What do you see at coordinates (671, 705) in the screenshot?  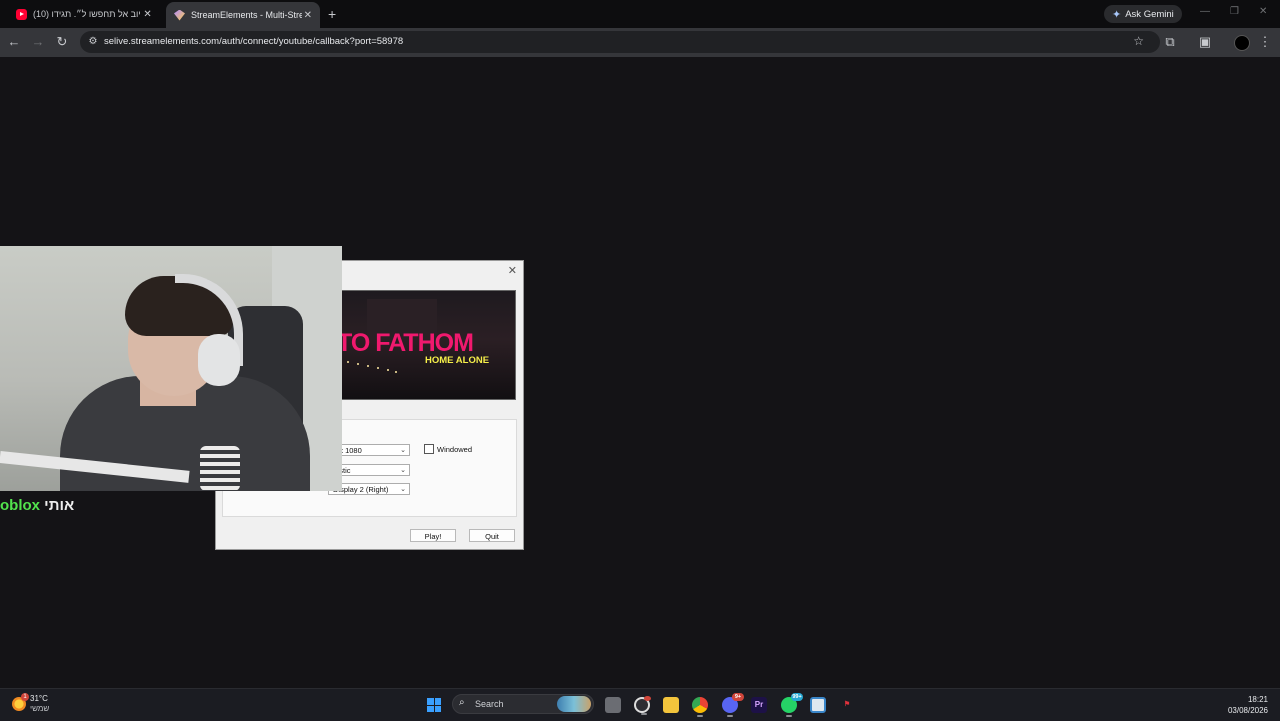 I see `file-explorer-icon` at bounding box center [671, 705].